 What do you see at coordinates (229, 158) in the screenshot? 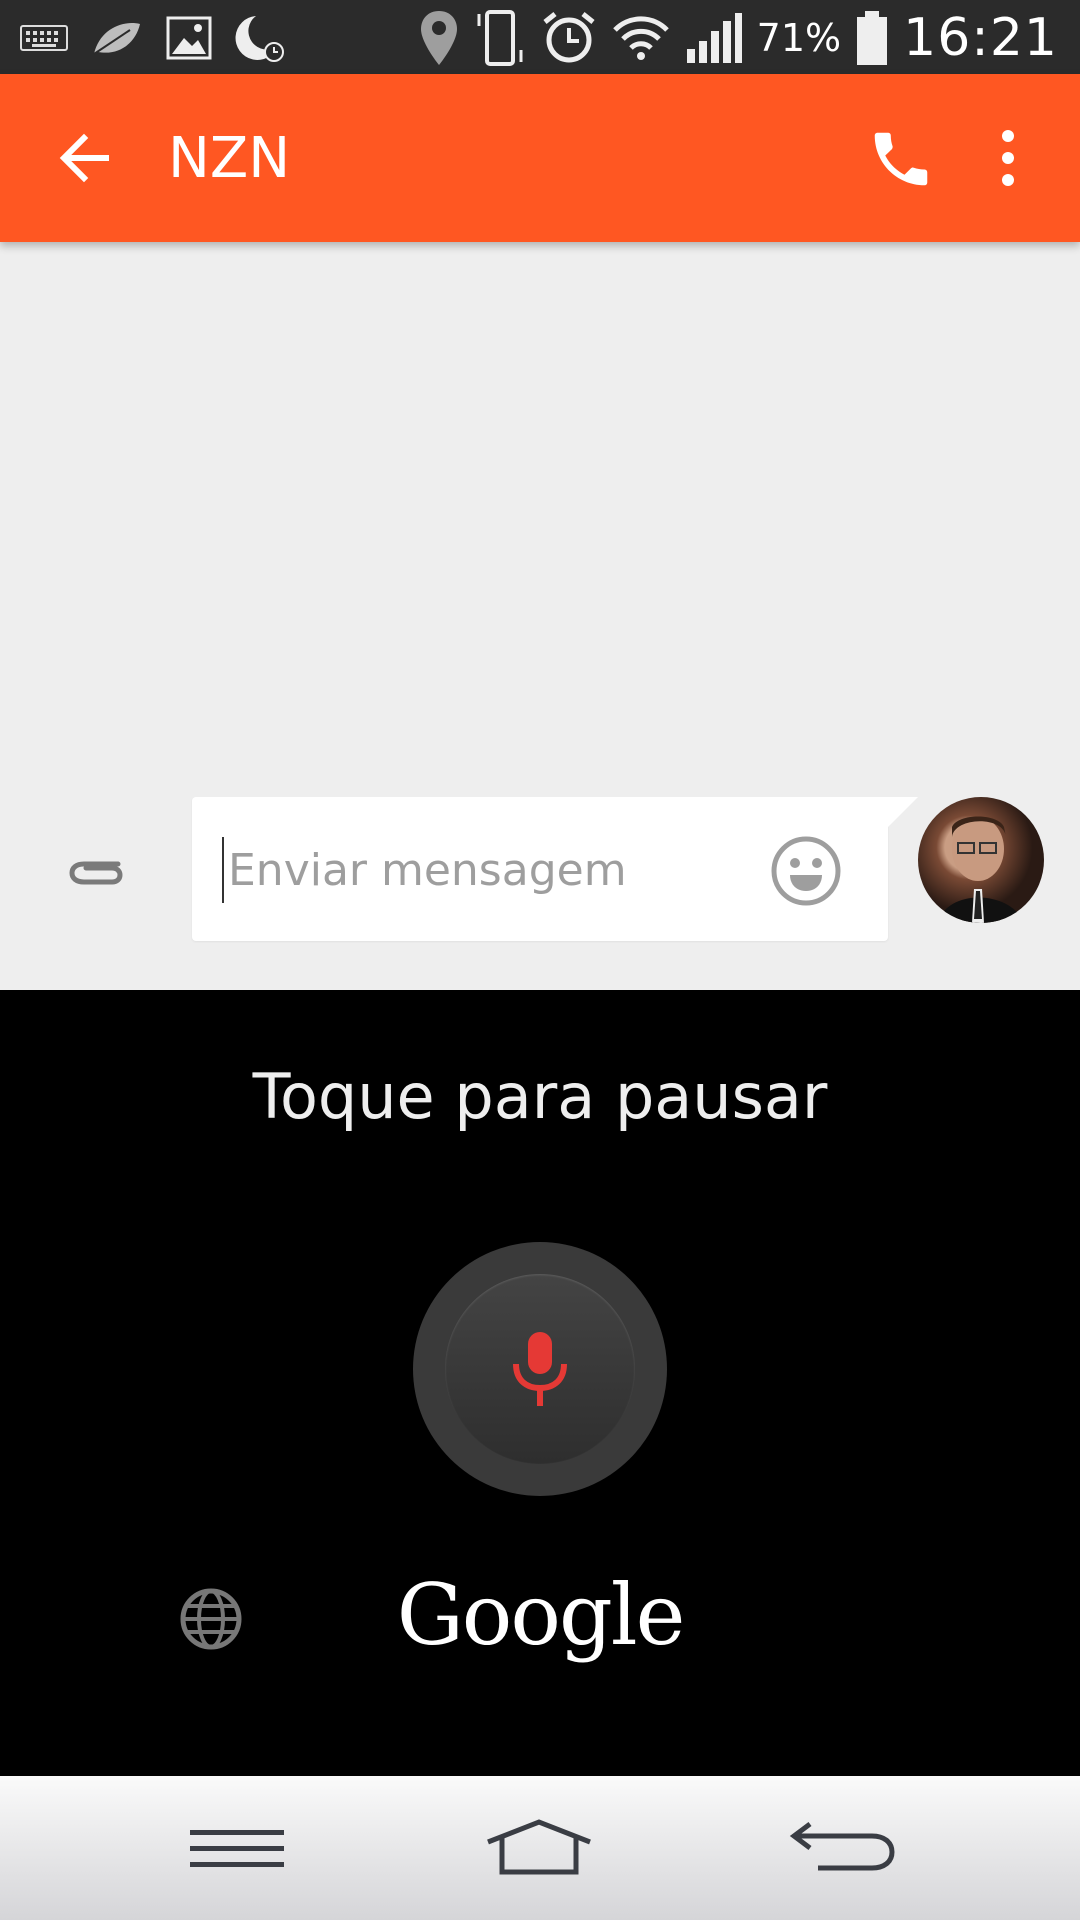
I see `conversation-title: NZN` at bounding box center [229, 158].